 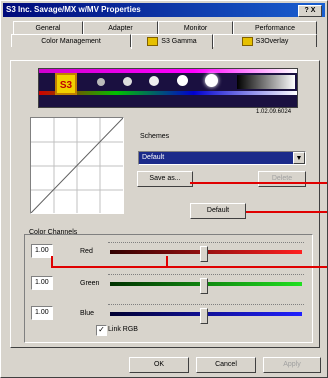 I want to click on callout-line-red-field-drop, so click(x=52, y=262).